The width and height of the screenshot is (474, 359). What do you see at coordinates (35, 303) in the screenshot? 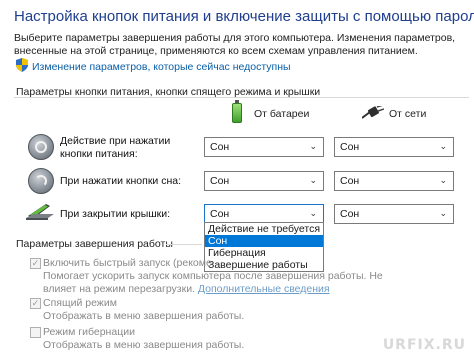
I see `sleep-mode-checkbox: ✓` at bounding box center [35, 303].